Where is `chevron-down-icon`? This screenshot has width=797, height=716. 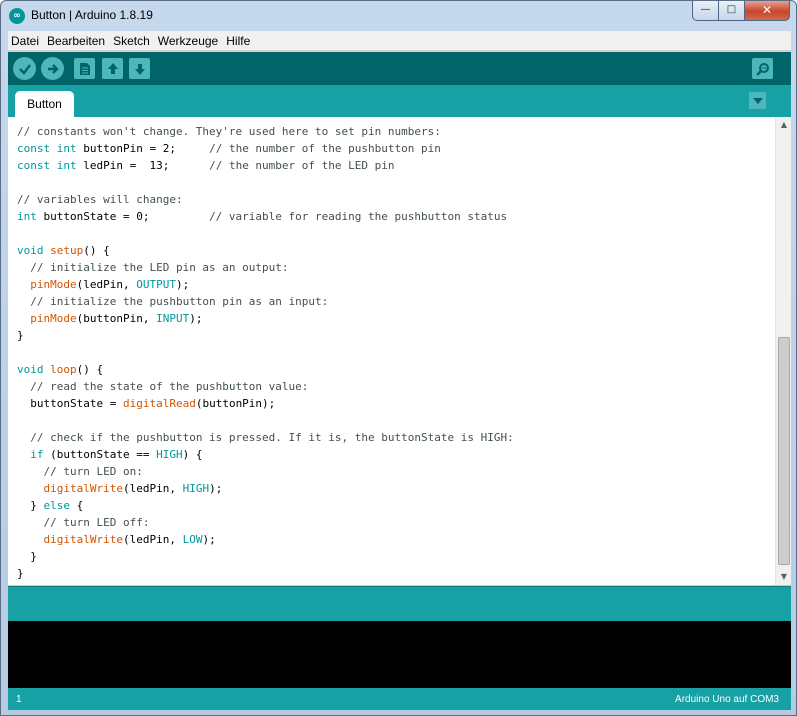 chevron-down-icon is located at coordinates (757, 100).